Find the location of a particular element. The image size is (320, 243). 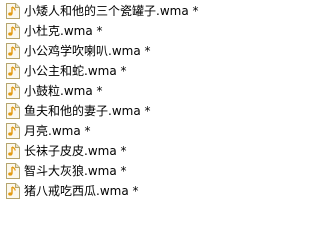

list-item: 长袜子皮皮.wma * is located at coordinates (102, 151).